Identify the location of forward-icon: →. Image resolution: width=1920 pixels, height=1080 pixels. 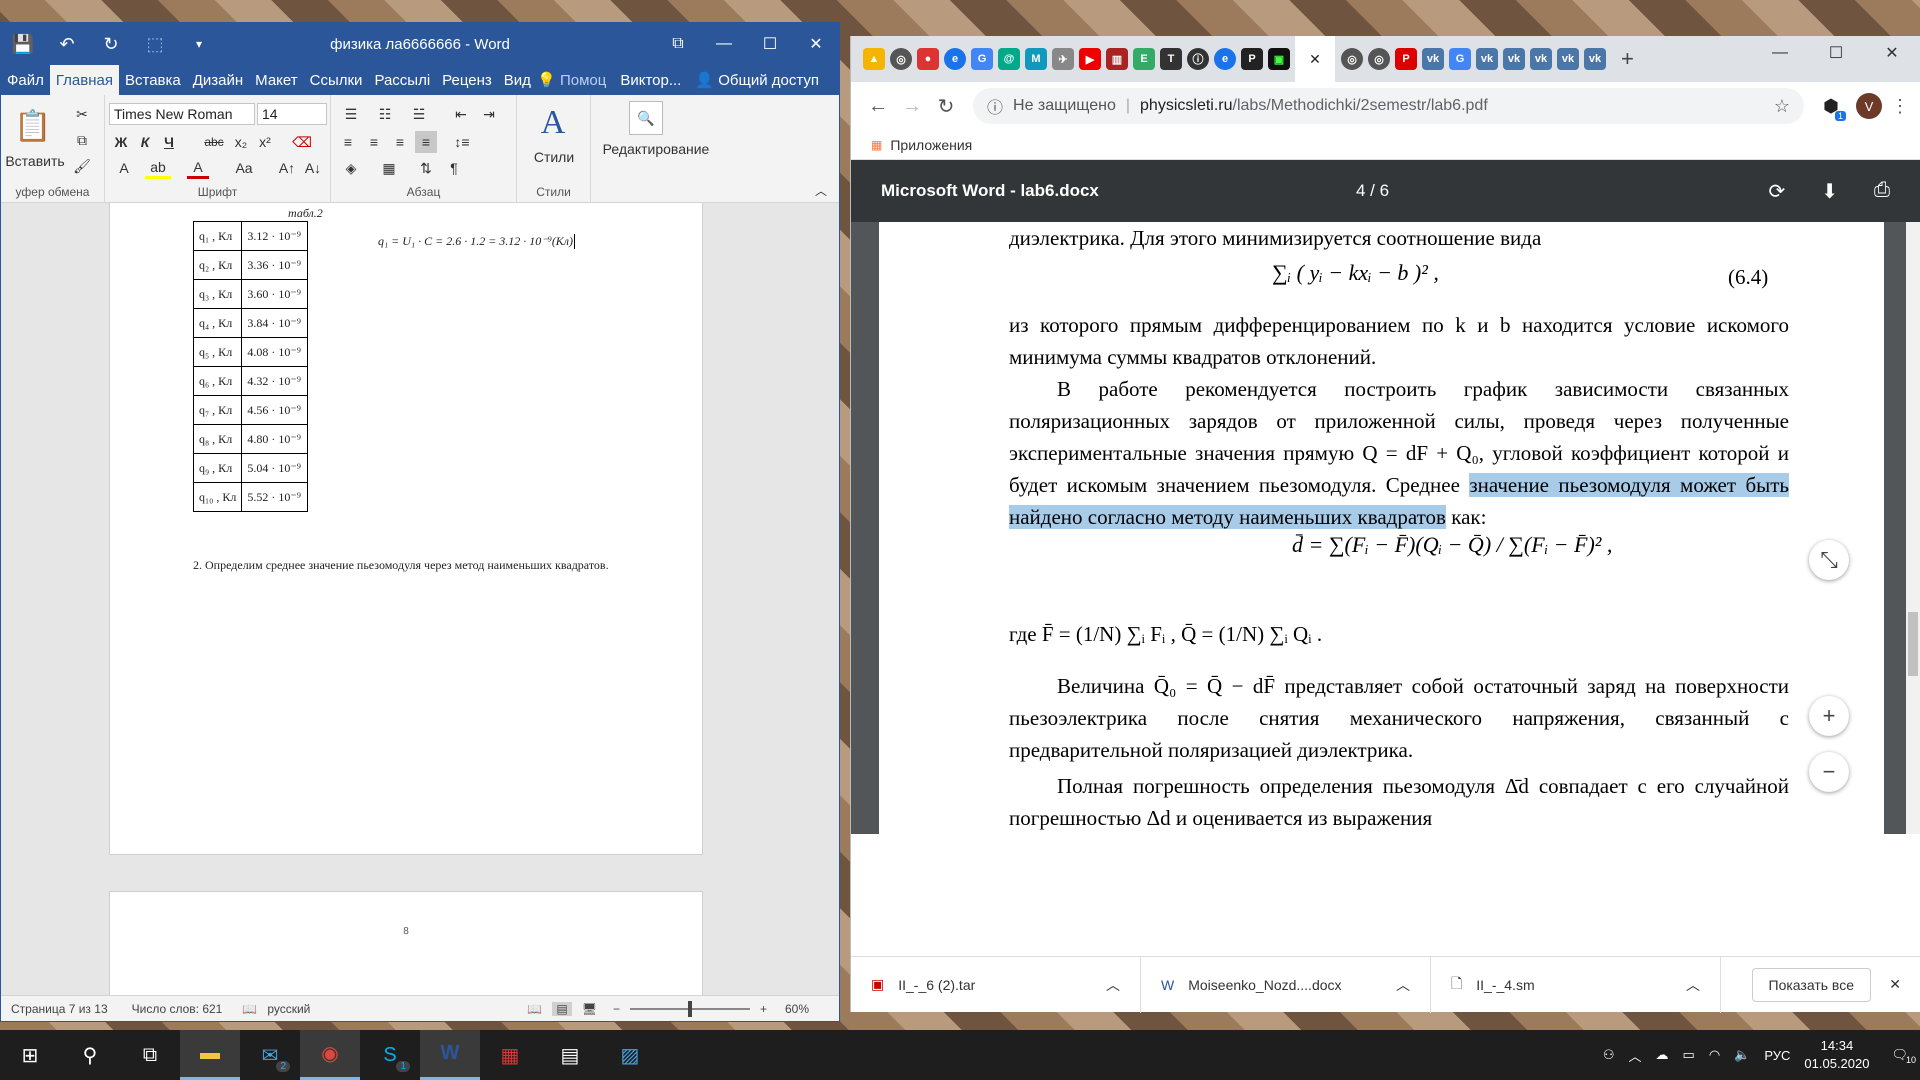
(912, 106).